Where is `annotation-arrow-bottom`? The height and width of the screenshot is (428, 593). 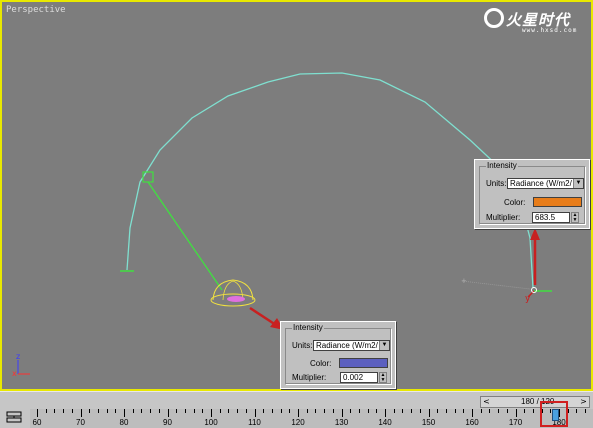 annotation-arrow-bottom is located at coordinates (266, 318).